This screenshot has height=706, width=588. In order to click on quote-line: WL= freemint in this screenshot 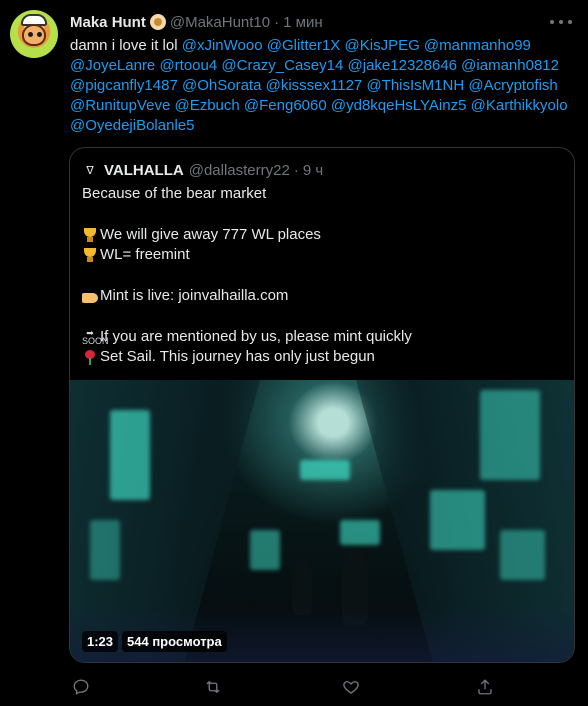, I will do `click(322, 255)`.